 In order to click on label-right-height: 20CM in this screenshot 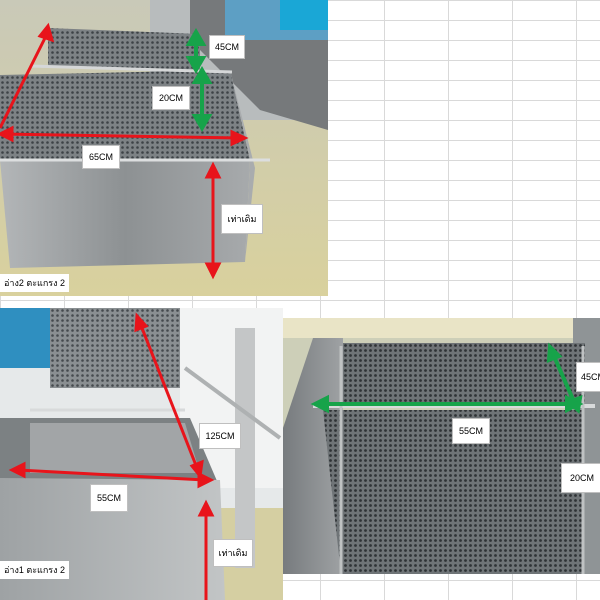, I will do `click(580, 478)`.